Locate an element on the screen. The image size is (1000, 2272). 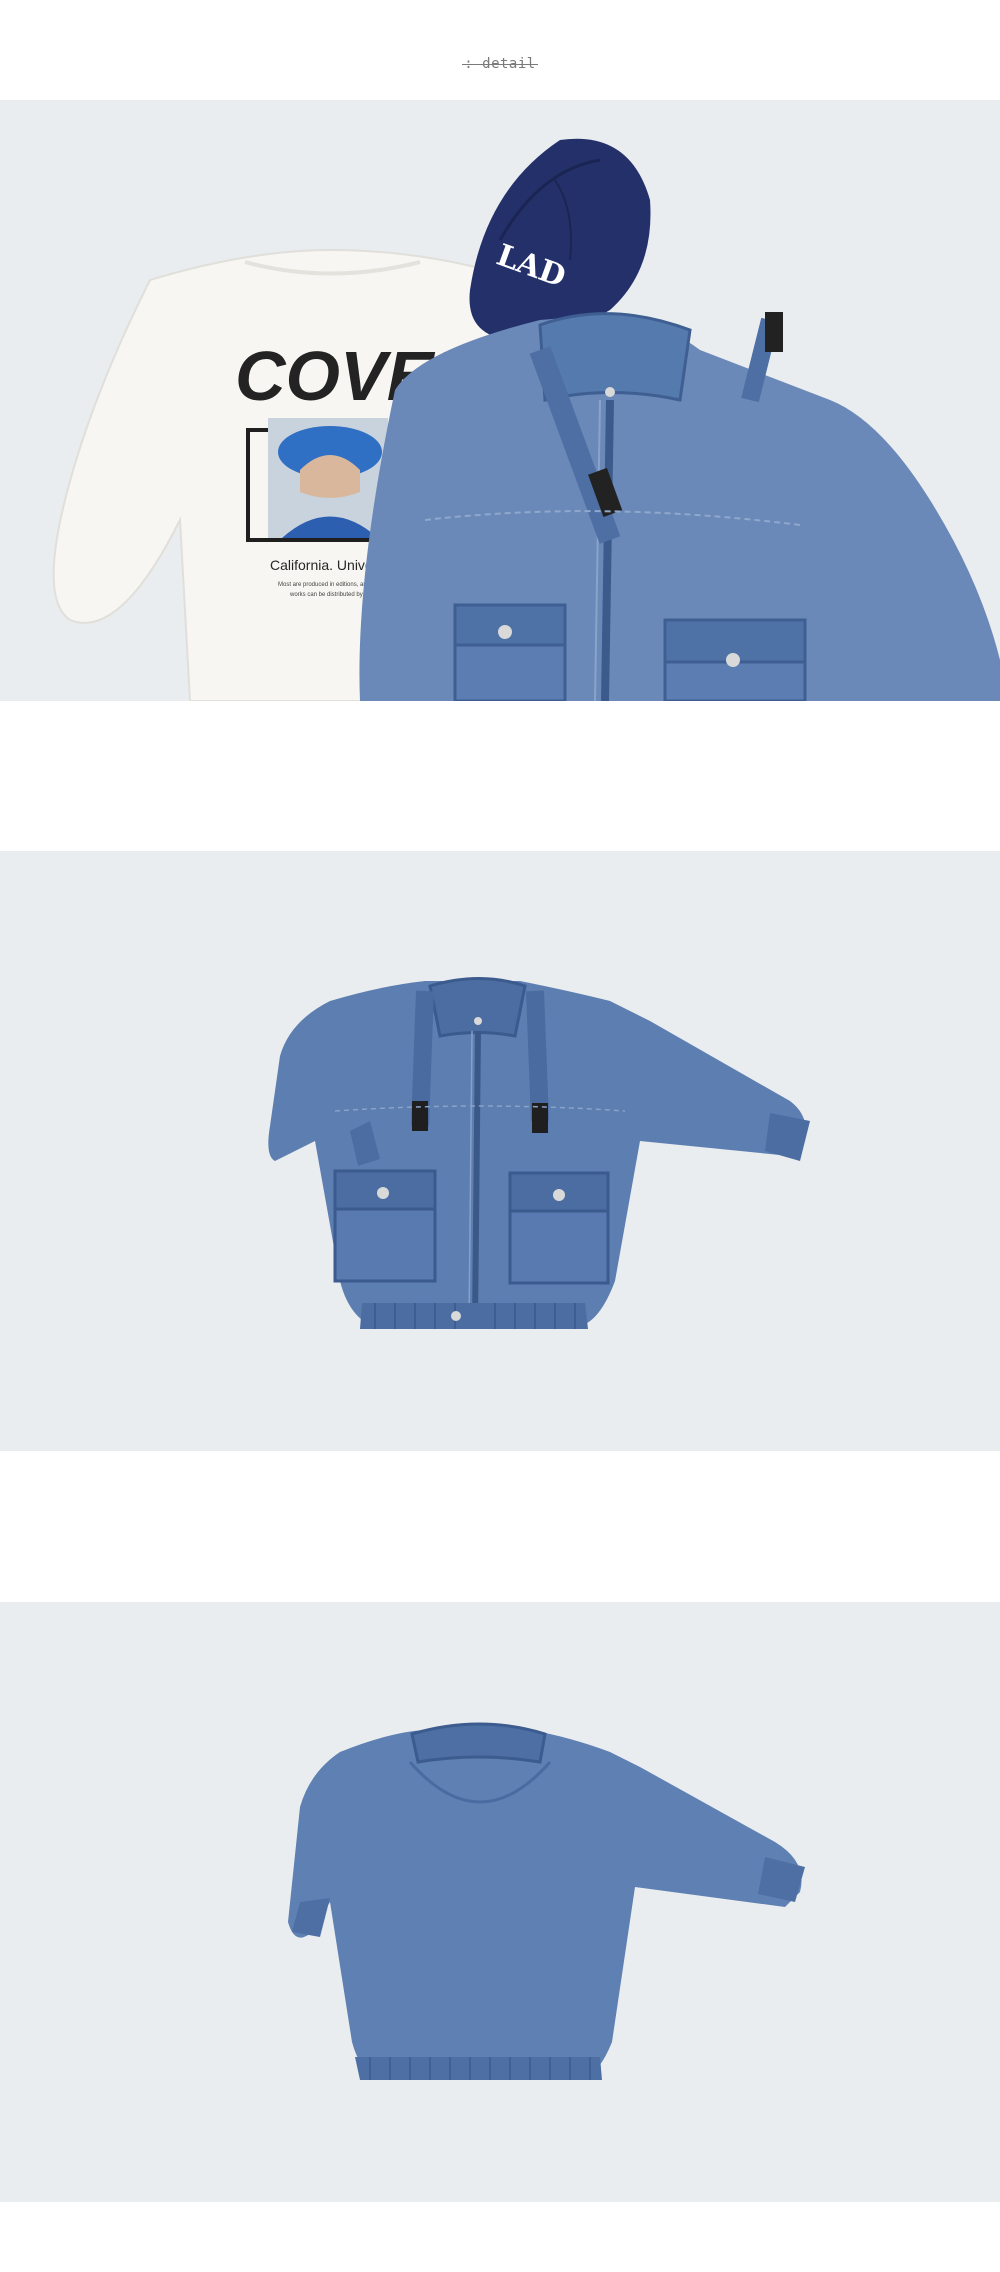
detail-header: : detail is located at coordinates (500, 50).